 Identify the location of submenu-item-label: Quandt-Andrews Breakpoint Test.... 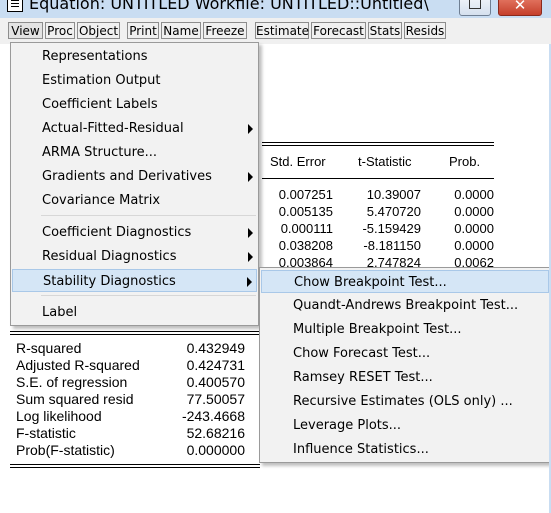
(406, 305).